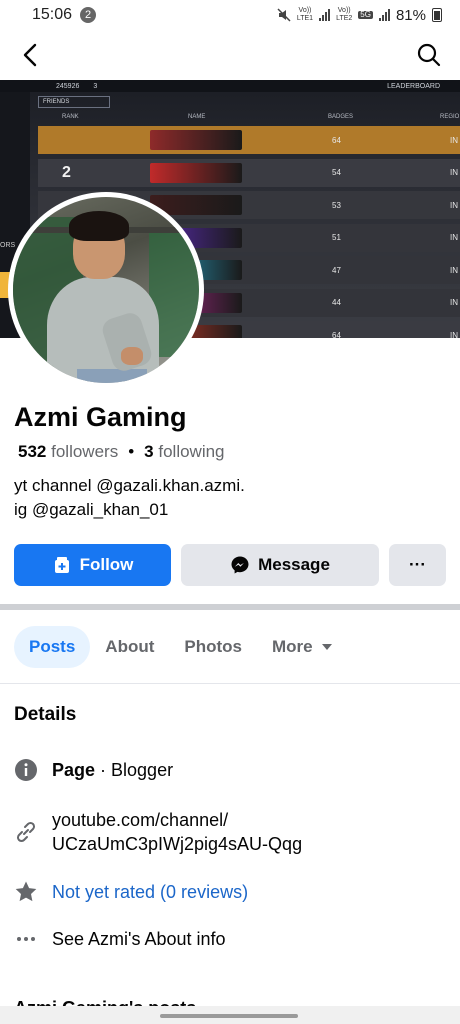 The width and height of the screenshot is (460, 1024). Describe the element at coordinates (132, 356) in the screenshot. I see `avatar-hand` at that location.